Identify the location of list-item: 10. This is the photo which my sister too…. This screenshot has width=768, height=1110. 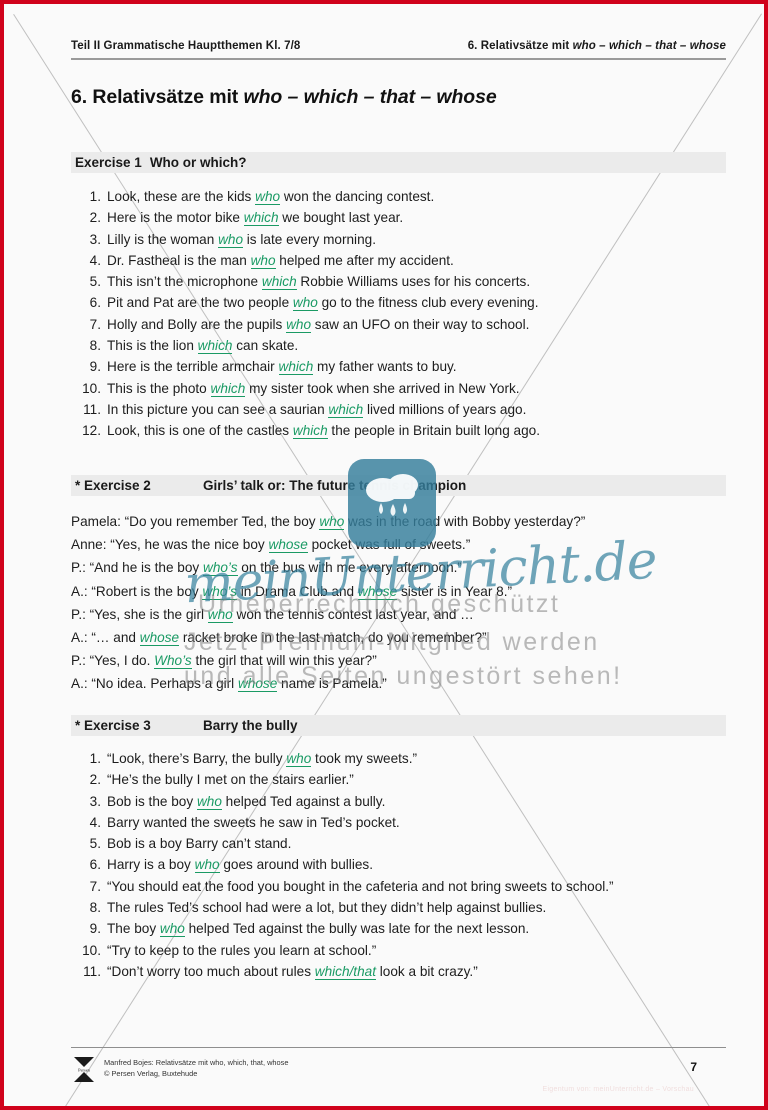
(398, 388).